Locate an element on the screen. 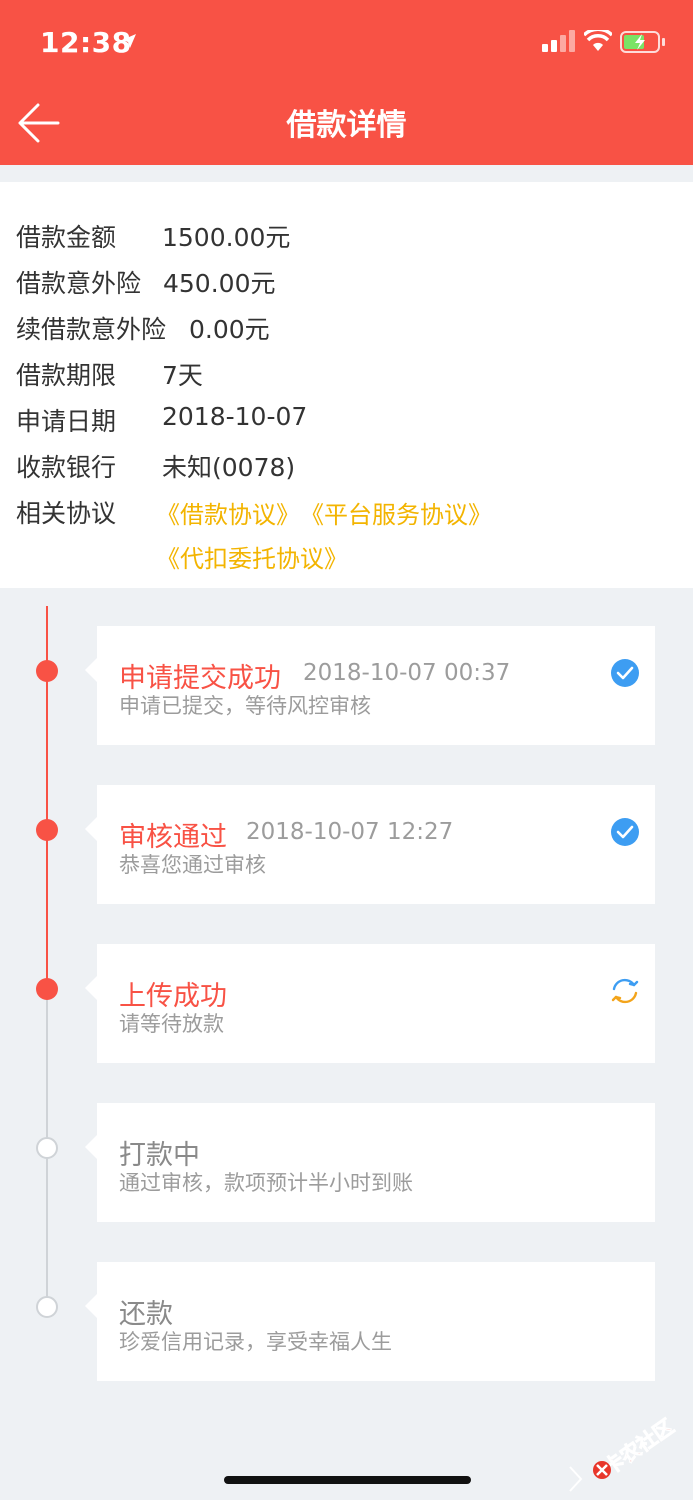 Image resolution: width=693 pixels, height=1500 pixels. step-time: 2018-10-07 12:27 is located at coordinates (350, 832).